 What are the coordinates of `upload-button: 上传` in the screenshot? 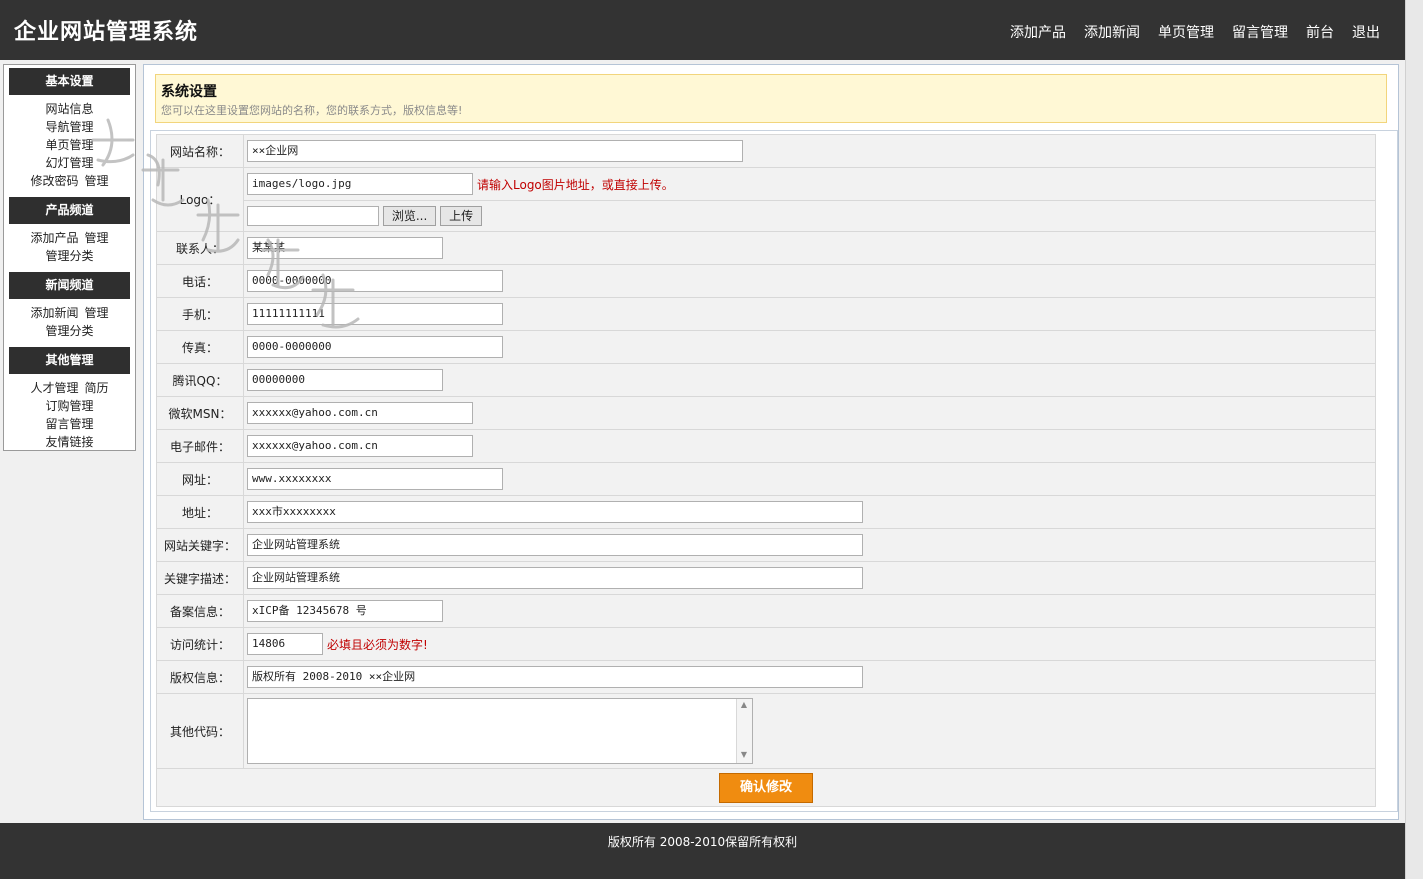 It's located at (461, 216).